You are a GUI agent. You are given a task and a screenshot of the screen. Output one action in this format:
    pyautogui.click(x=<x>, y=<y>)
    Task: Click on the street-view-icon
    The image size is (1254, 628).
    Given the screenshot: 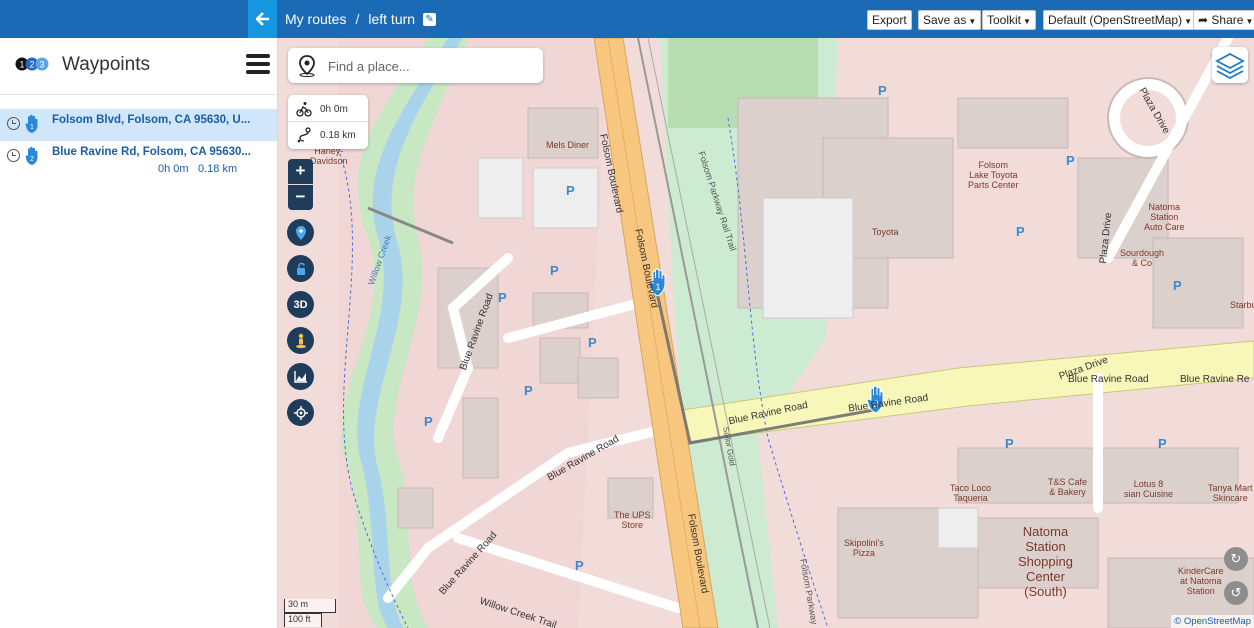 What is the action you would take?
    pyautogui.click(x=300, y=340)
    